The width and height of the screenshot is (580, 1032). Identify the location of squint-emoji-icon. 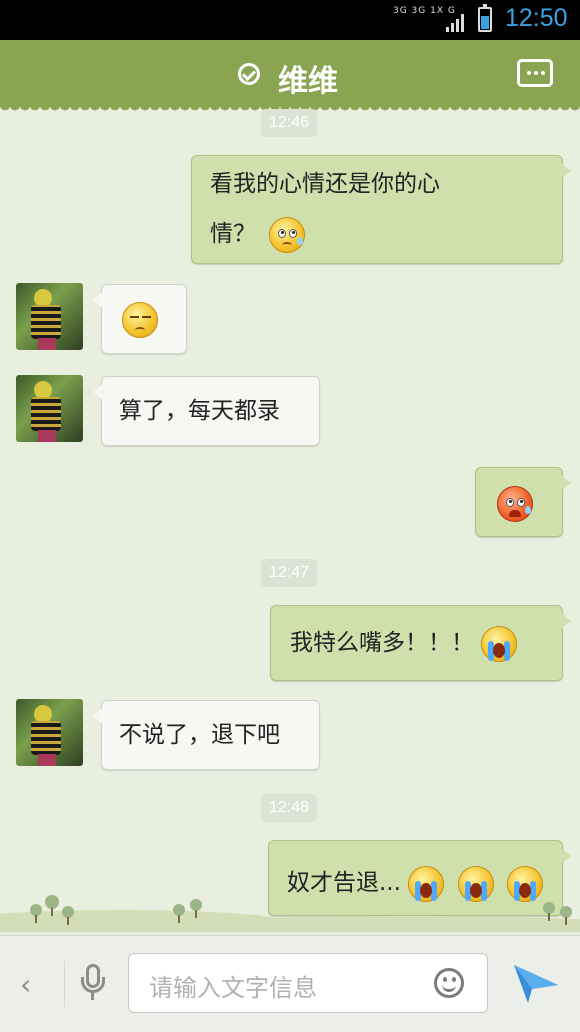
(140, 319).